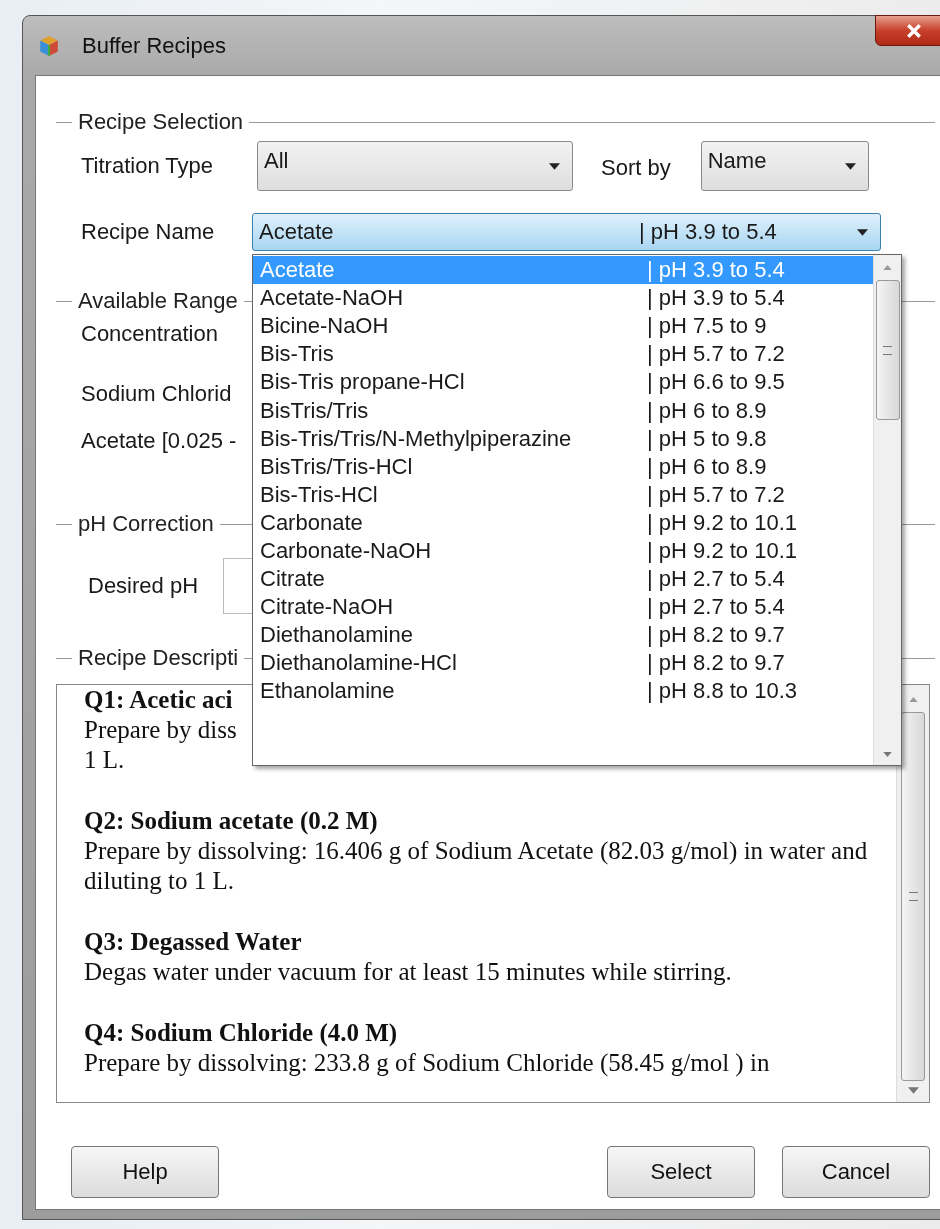 This screenshot has height=1229, width=940. What do you see at coordinates (563, 663) in the screenshot?
I see `recipe-option: Diethanolamine-HCl | pH 8.2 to 9.7` at bounding box center [563, 663].